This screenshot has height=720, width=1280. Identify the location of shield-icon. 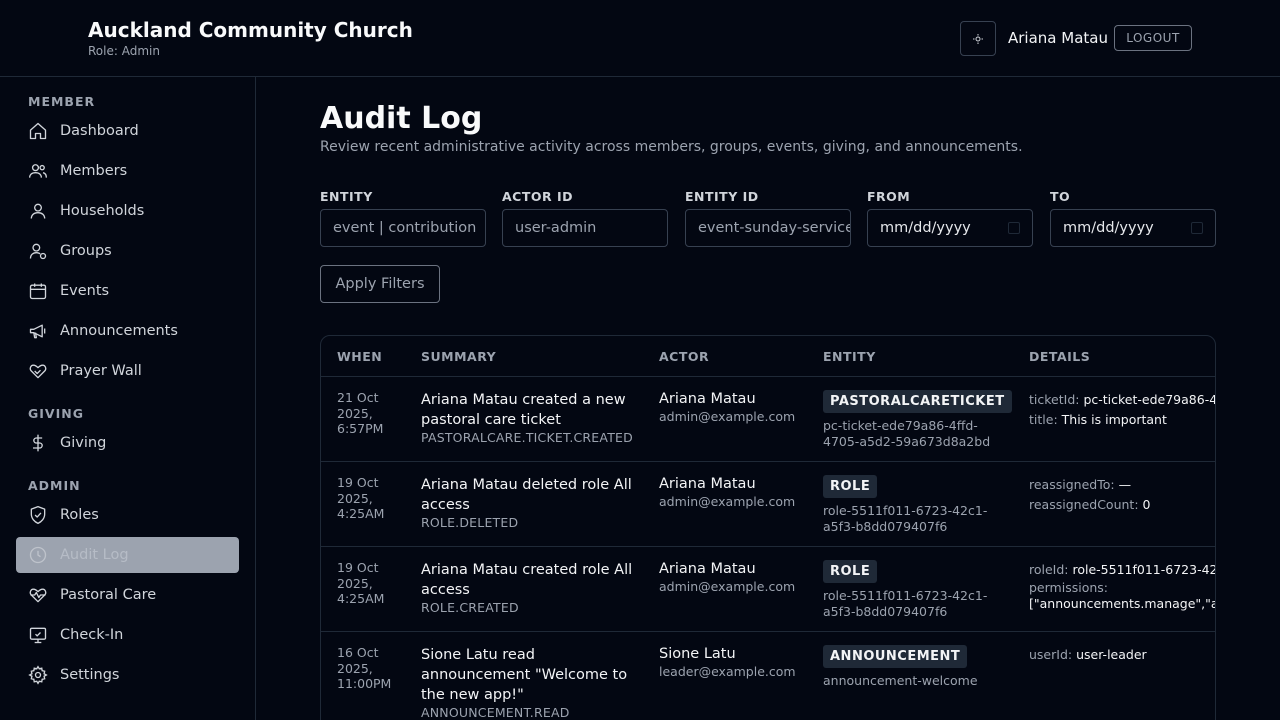
(38, 515).